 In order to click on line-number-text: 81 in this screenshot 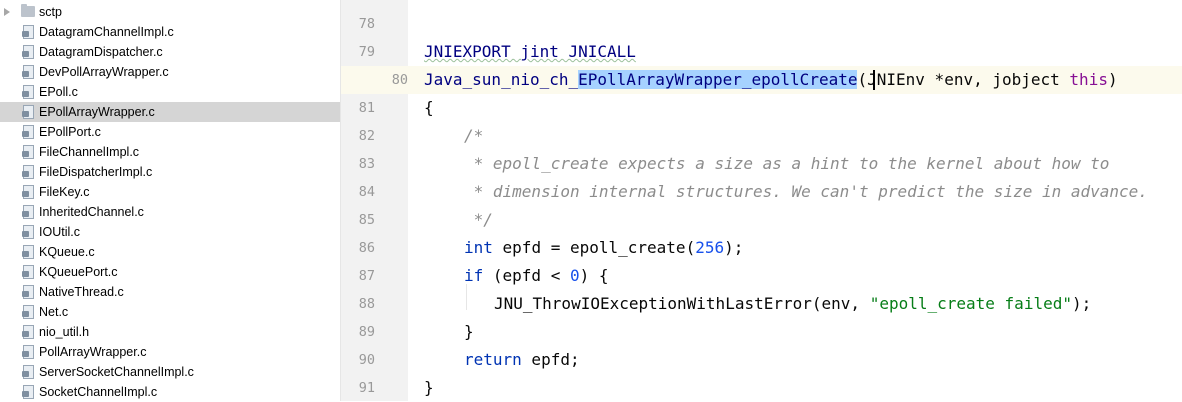, I will do `click(366, 108)`.